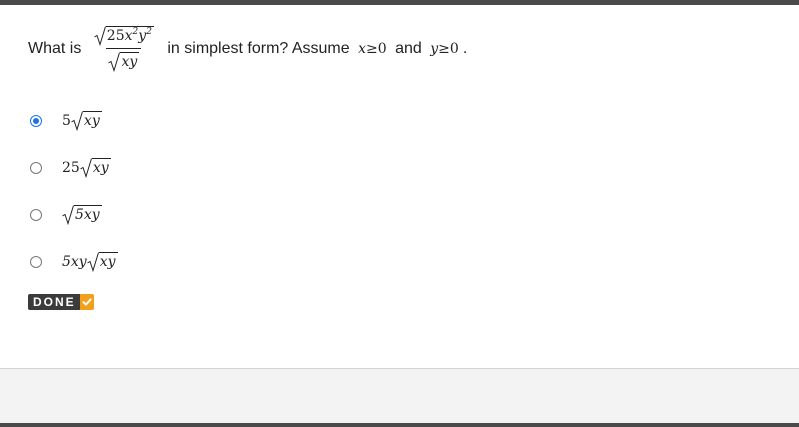 The image size is (799, 427). I want to click on answer-expression-2: 25 xy, so click(86, 167).